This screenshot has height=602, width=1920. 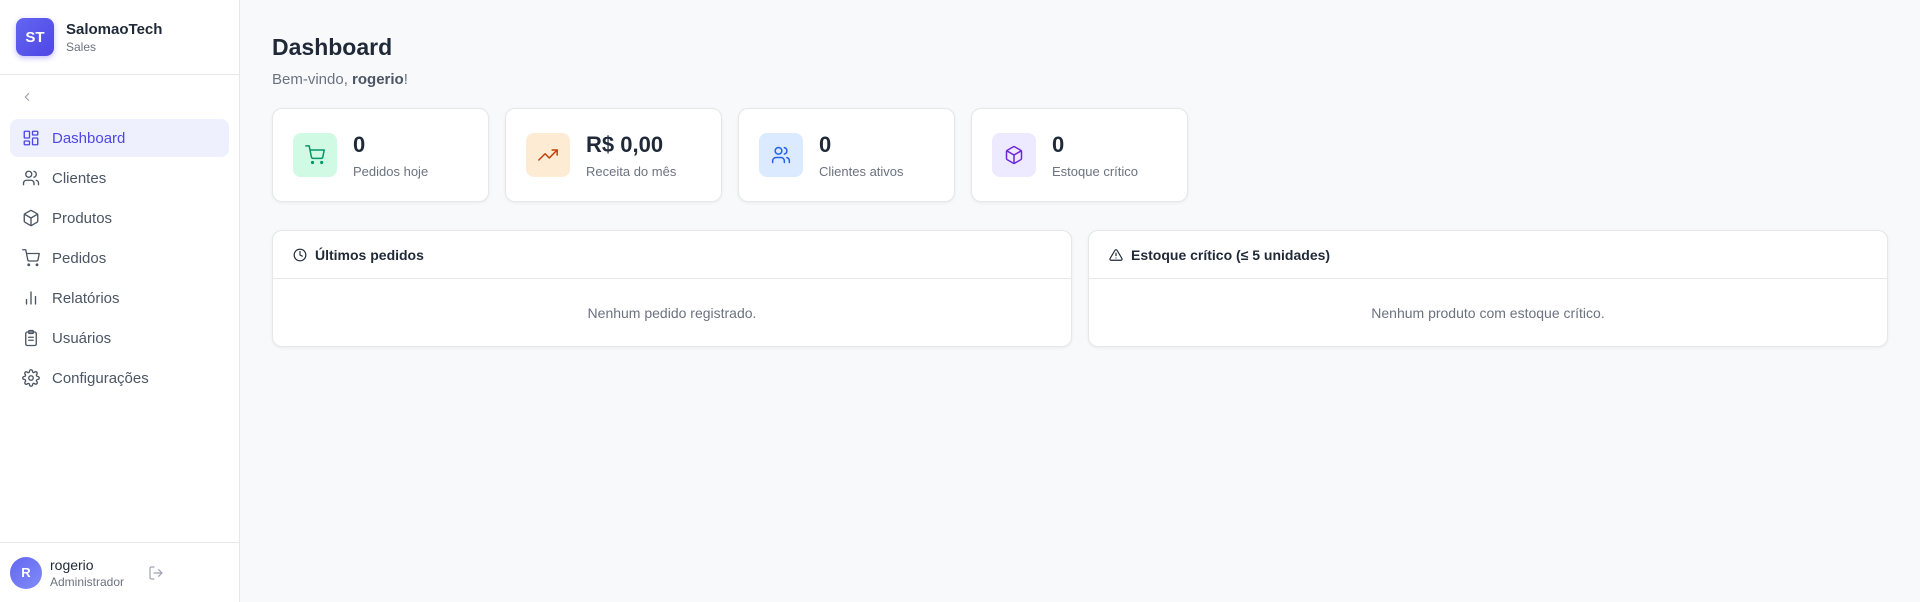 What do you see at coordinates (672, 312) in the screenshot?
I see `empty-state: Nenhum pedido registrado.` at bounding box center [672, 312].